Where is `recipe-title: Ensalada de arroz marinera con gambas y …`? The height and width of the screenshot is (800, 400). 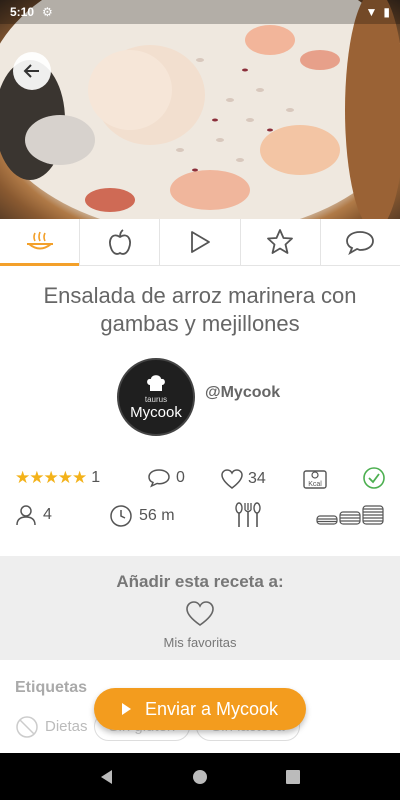 recipe-title: Ensalada de arroz marinera con gambas y … is located at coordinates (200, 309).